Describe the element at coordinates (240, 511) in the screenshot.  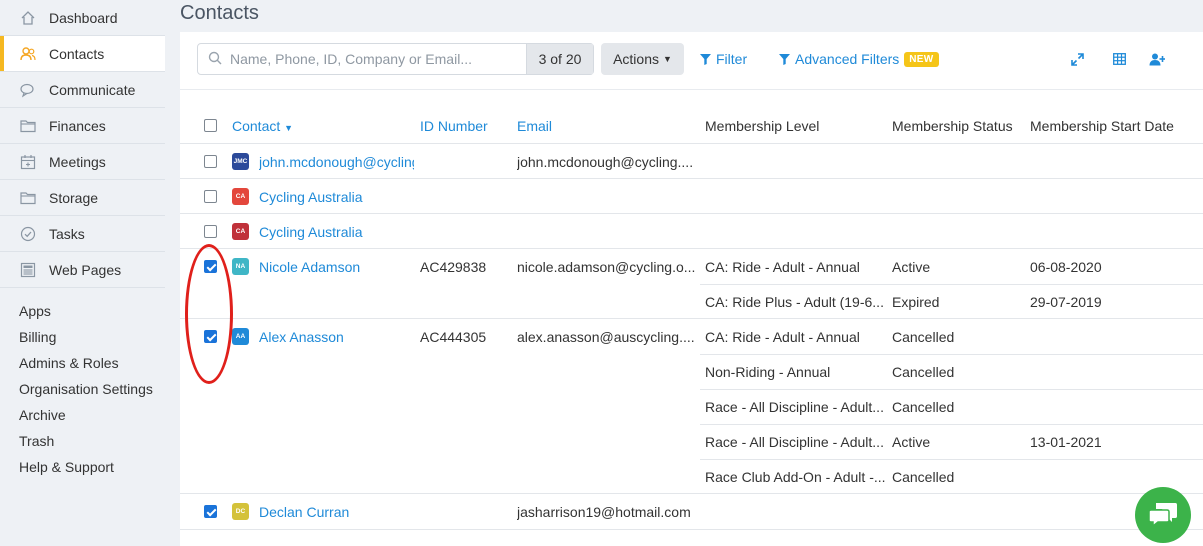
I see `avatar: DC` at that location.